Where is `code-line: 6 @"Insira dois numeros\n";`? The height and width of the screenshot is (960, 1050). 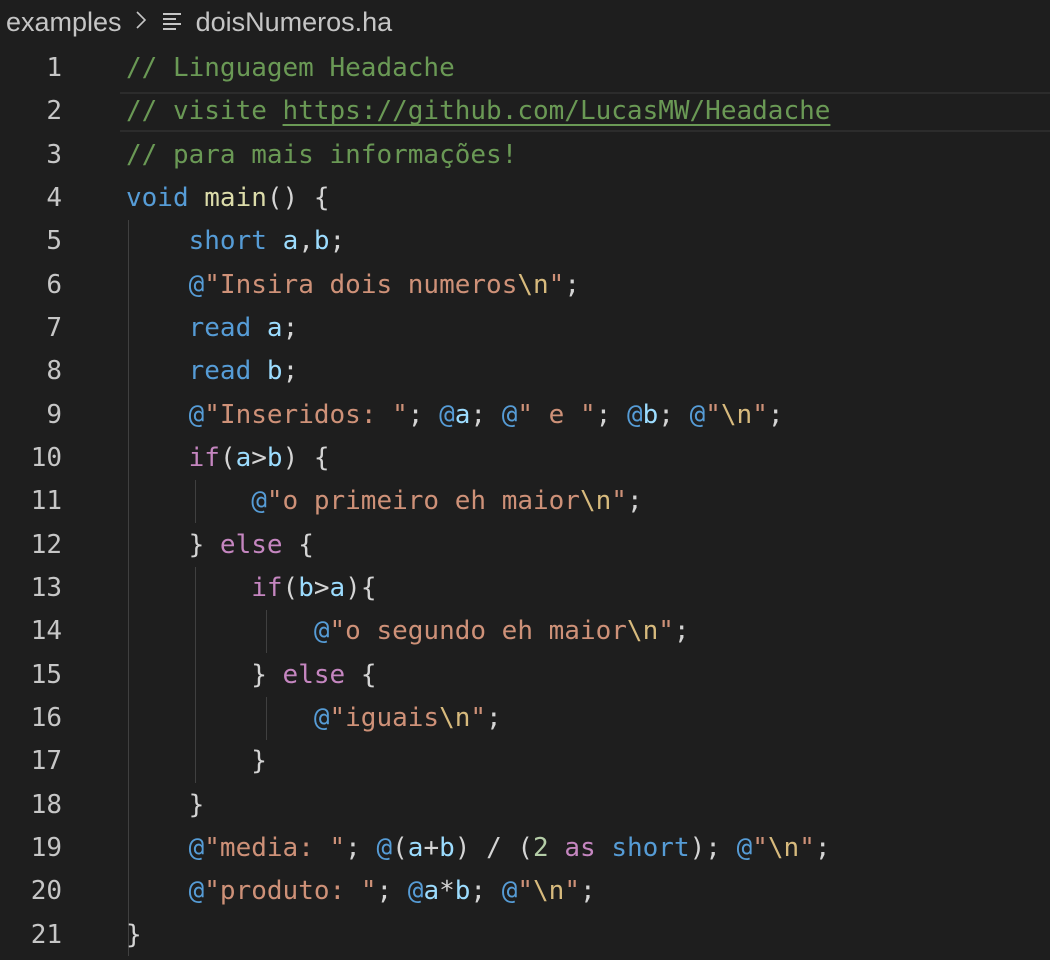
code-line: 6 @"Insira dois numeros\n"; is located at coordinates (525, 285).